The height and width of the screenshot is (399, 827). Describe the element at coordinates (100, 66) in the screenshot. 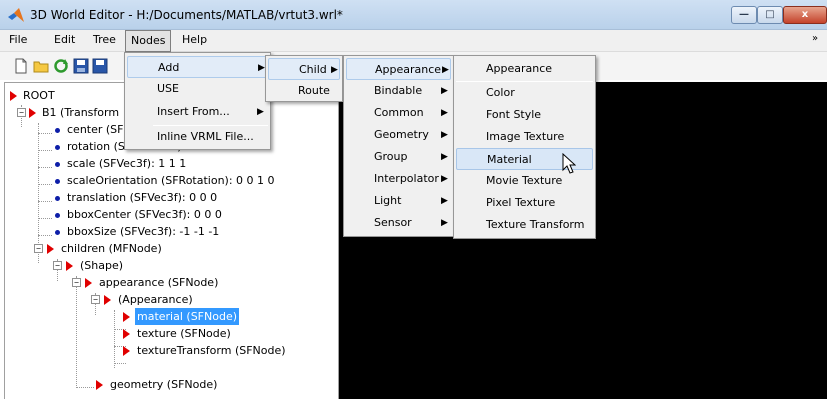

I see `save-as-icon` at that location.